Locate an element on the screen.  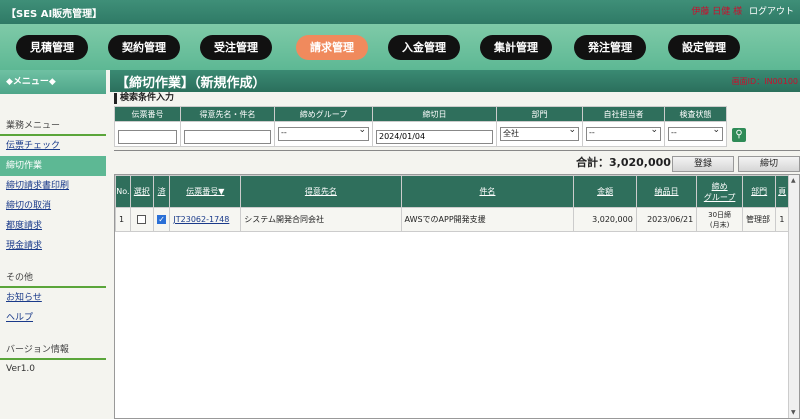
search-header-customer: 得意先名・件名 is located at coordinates (227, 114).